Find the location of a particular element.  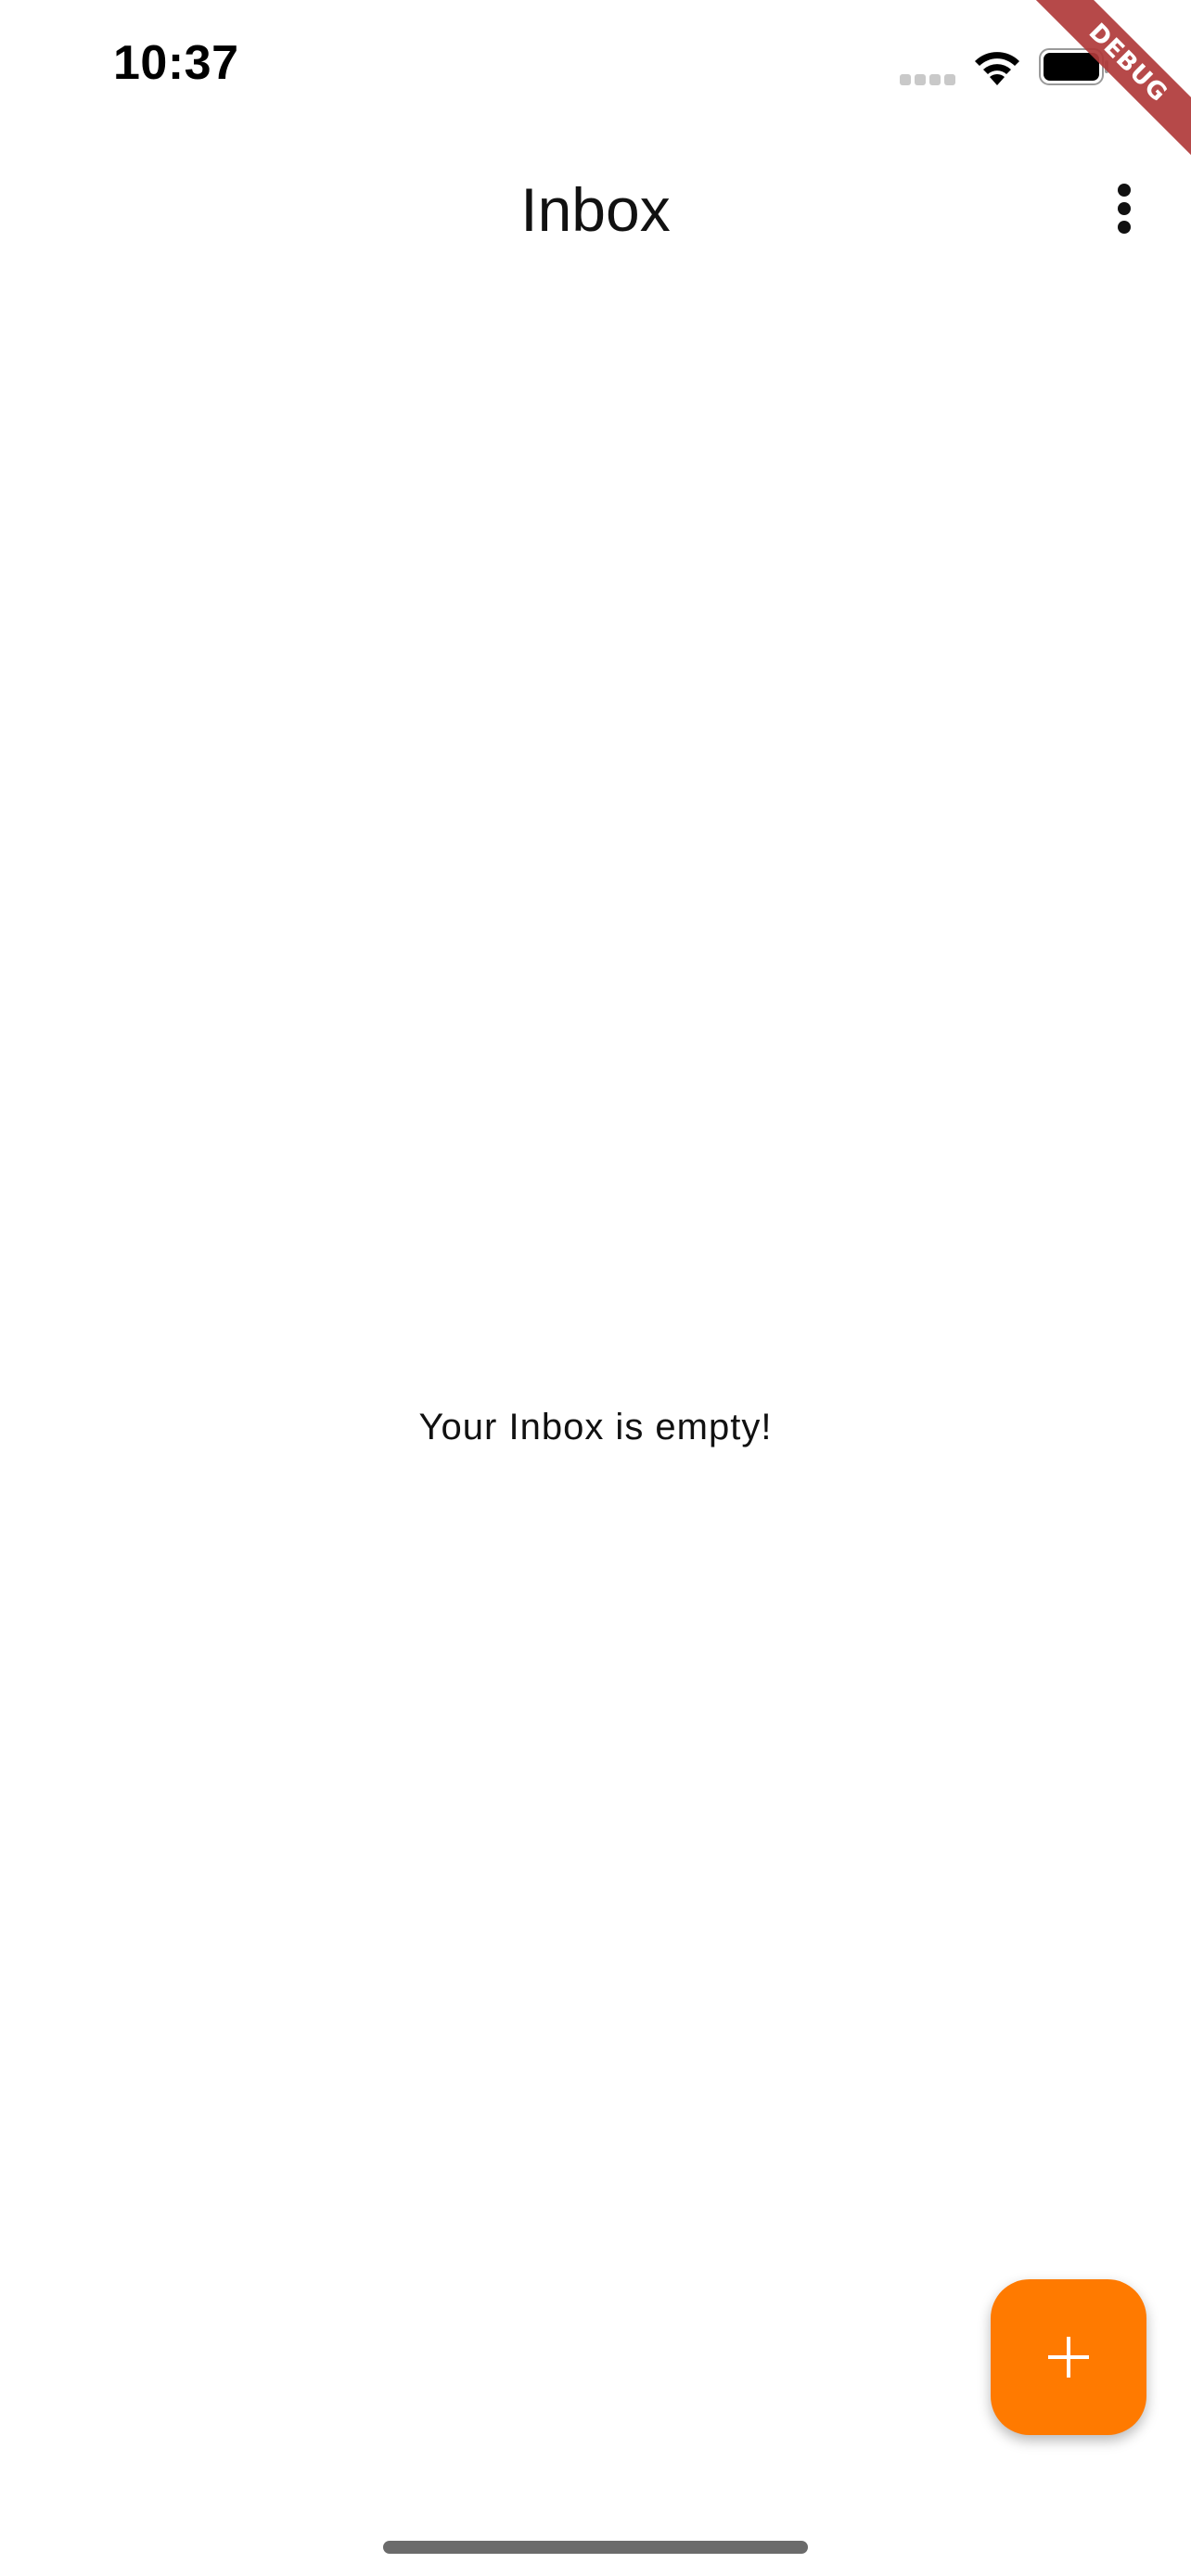

status-bar: 10:37 is located at coordinates (595, 69).